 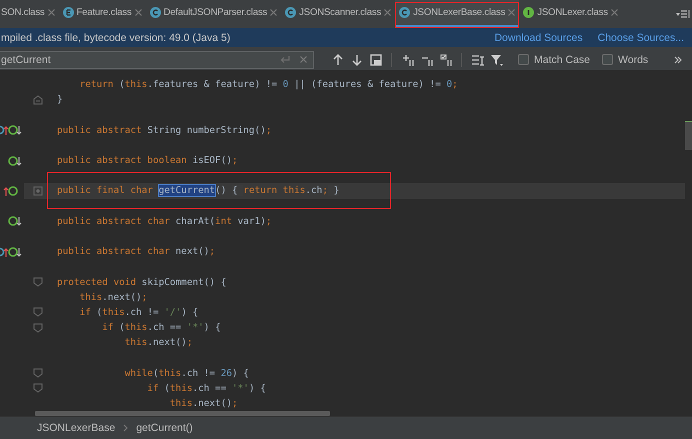 What do you see at coordinates (678, 60) in the screenshot?
I see `double-chevron-icon` at bounding box center [678, 60].